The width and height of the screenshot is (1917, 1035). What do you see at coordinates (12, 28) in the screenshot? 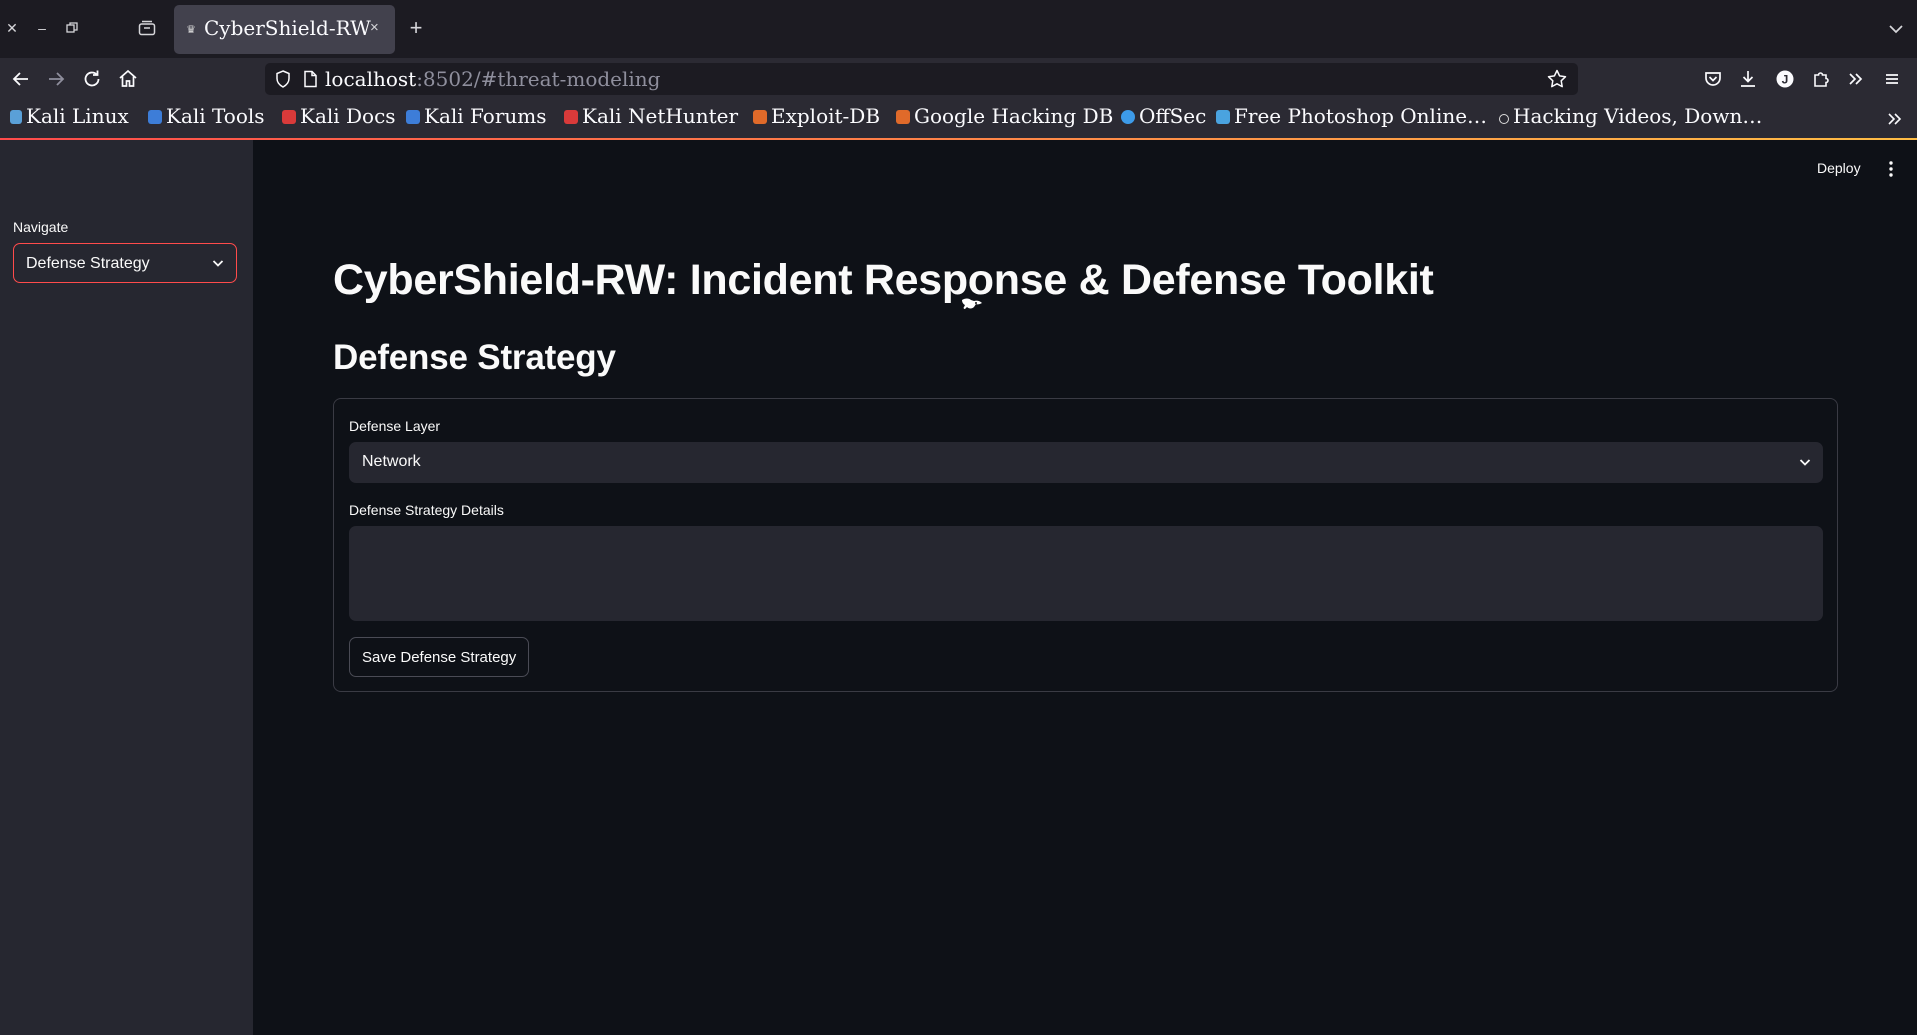
I see `window-close-icon: ✕` at bounding box center [12, 28].